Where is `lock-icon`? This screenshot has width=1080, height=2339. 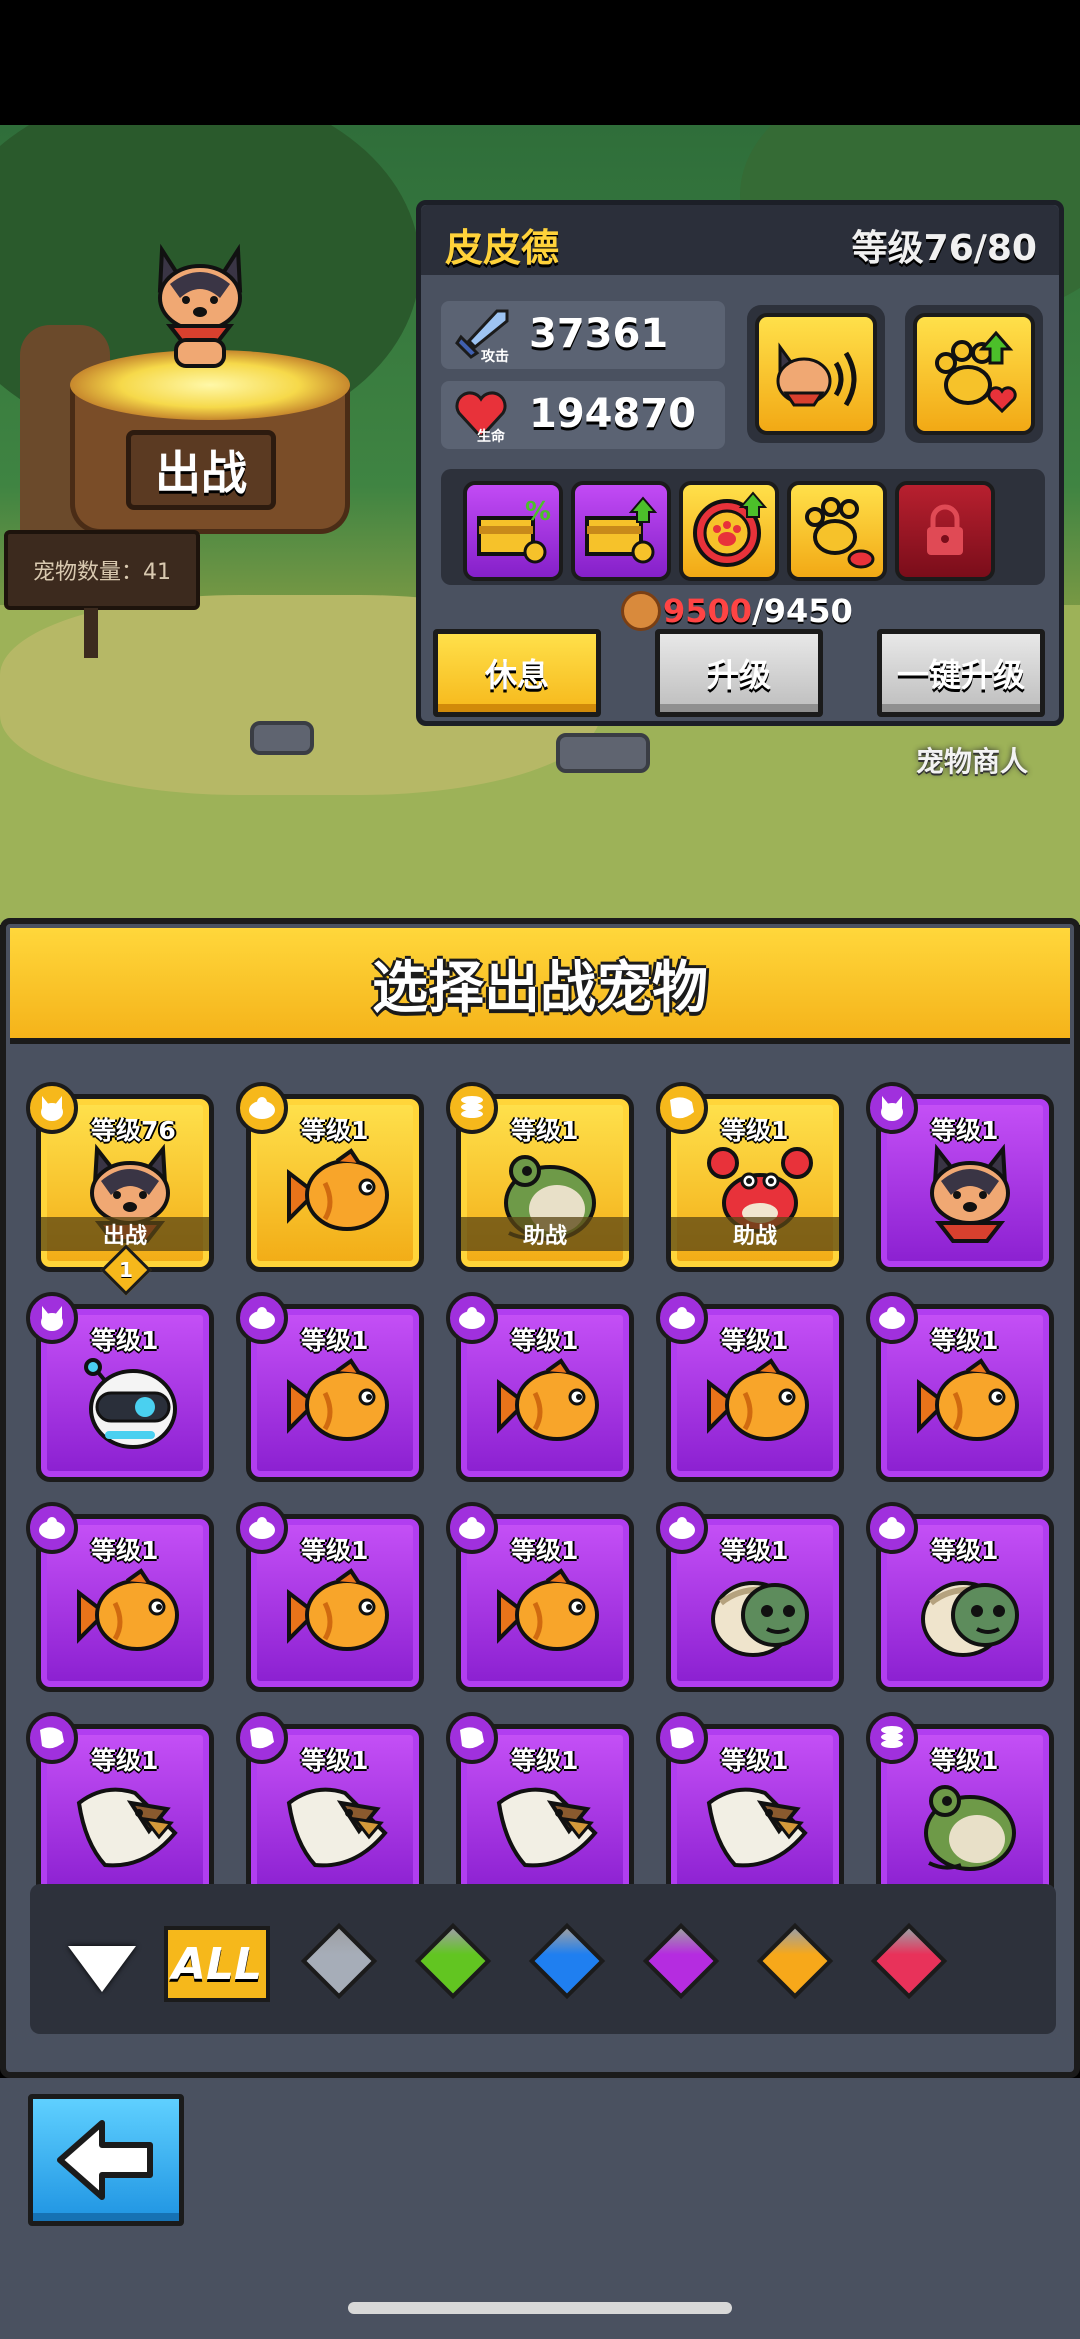
lock-icon is located at coordinates (945, 529).